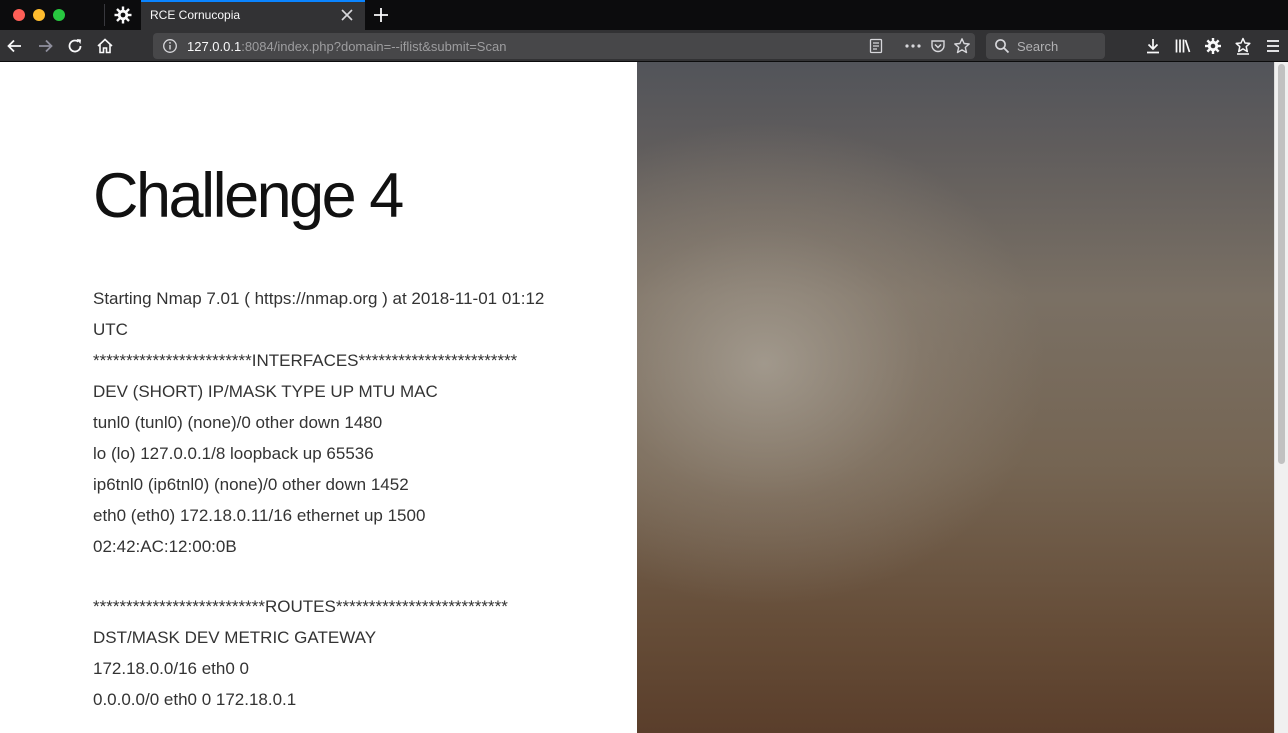 This screenshot has height=733, width=1288. I want to click on search-placeholder: Search, so click(1038, 46).